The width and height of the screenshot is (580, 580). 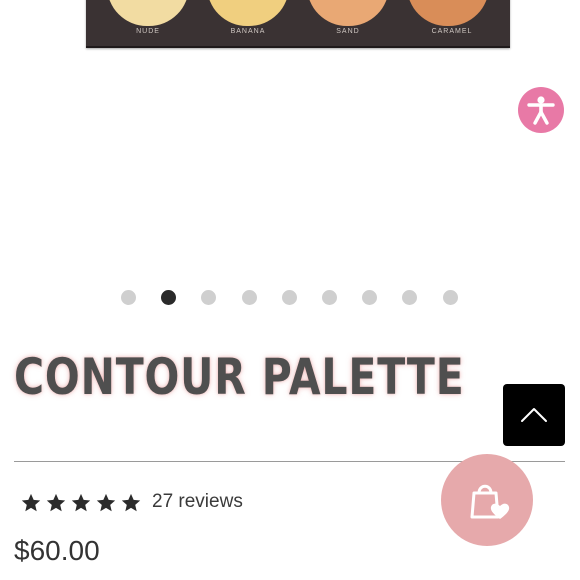 What do you see at coordinates (57, 550) in the screenshot?
I see `product-price: $60.00` at bounding box center [57, 550].